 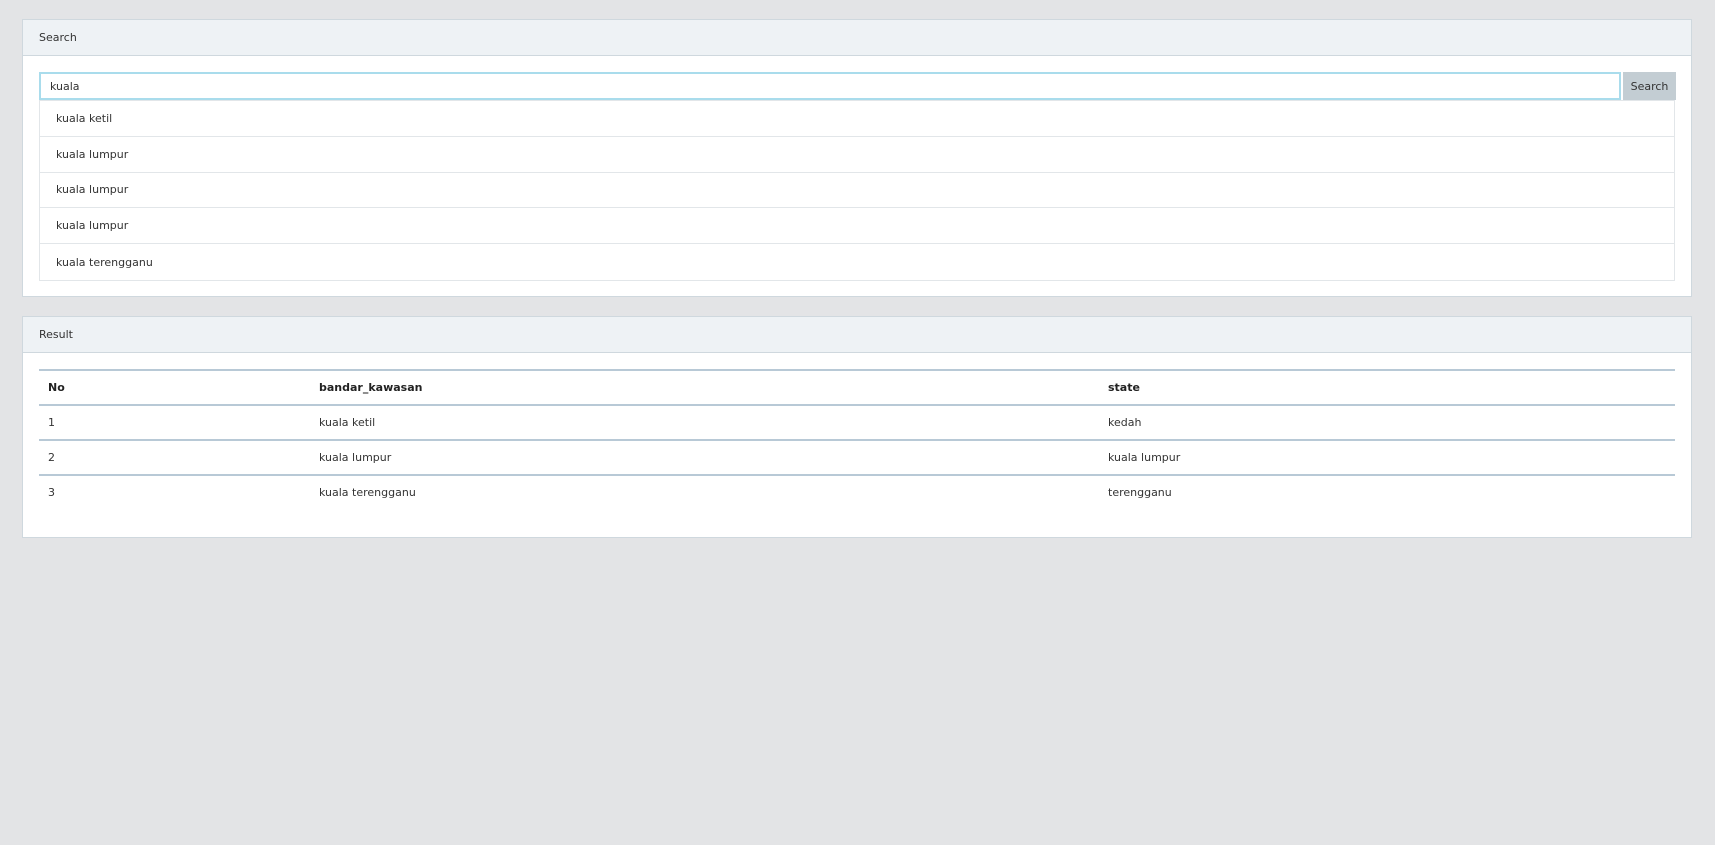 What do you see at coordinates (1125, 422) in the screenshot?
I see `cell-state: kedah` at bounding box center [1125, 422].